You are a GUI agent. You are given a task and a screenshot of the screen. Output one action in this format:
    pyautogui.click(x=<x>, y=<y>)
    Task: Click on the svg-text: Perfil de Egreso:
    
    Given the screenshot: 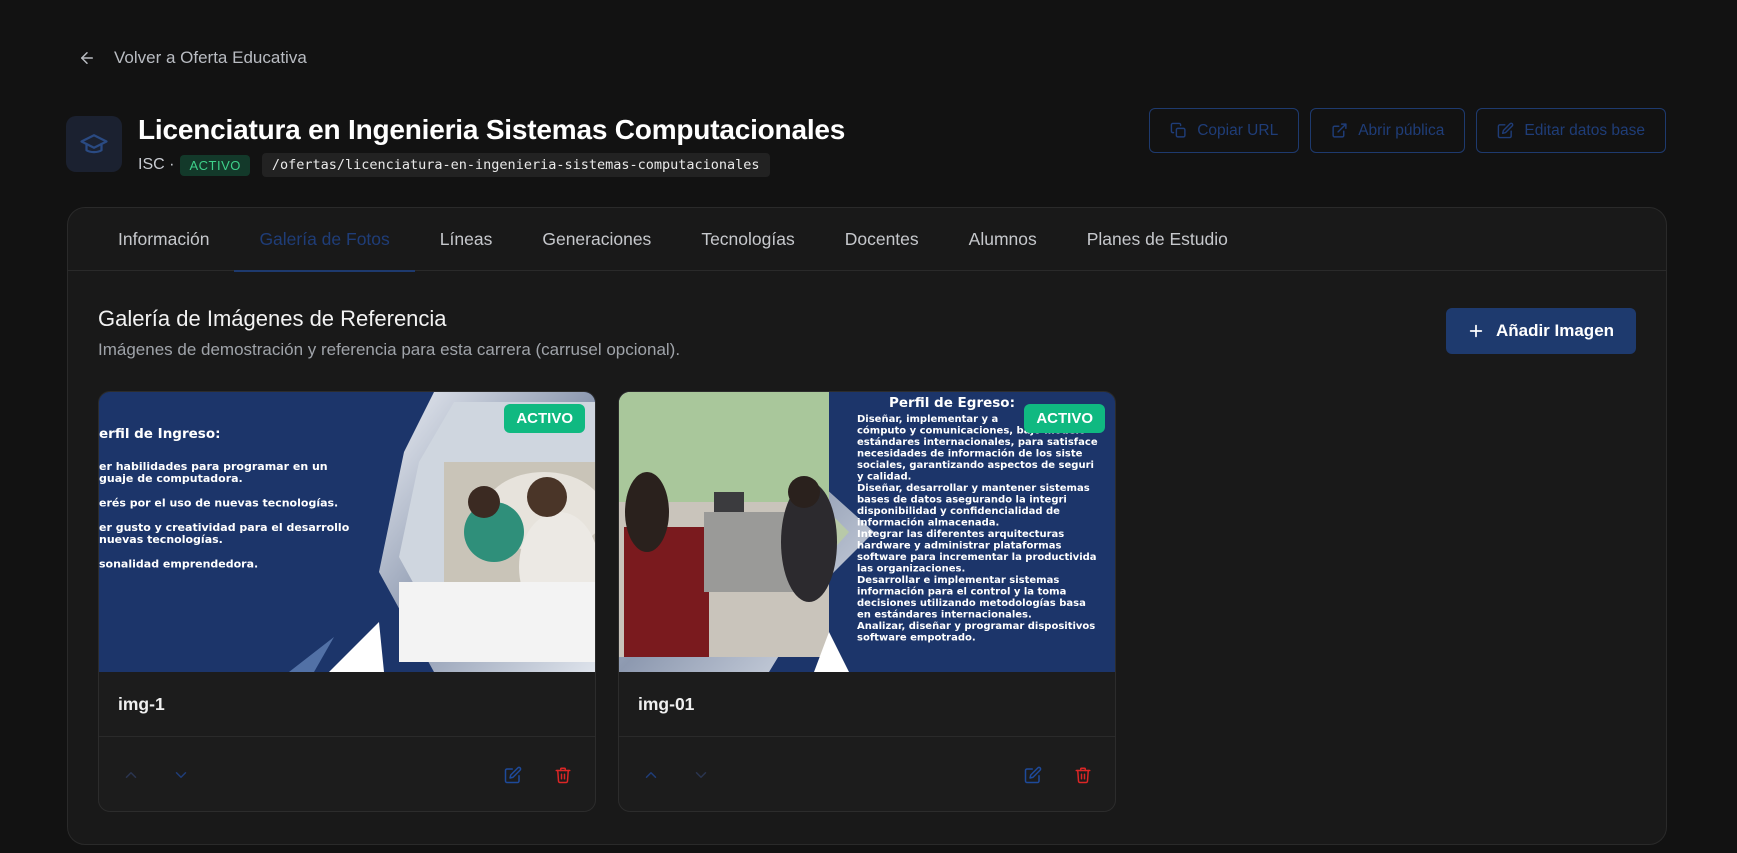 What is the action you would take?
    pyautogui.click(x=952, y=403)
    